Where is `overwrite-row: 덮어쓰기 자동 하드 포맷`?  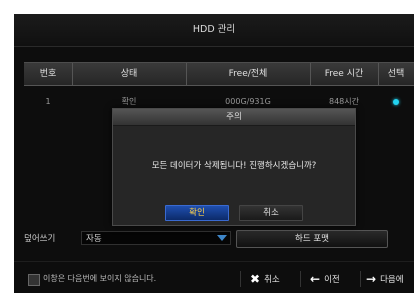
overwrite-row: 덮어쓰기 자동 하드 포맷 is located at coordinates (219, 239).